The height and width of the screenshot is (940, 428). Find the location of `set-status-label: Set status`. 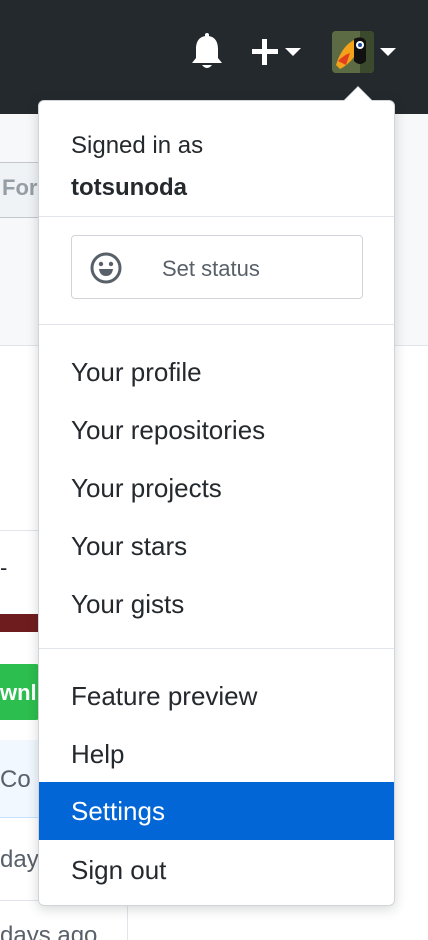

set-status-label: Set status is located at coordinates (211, 268).